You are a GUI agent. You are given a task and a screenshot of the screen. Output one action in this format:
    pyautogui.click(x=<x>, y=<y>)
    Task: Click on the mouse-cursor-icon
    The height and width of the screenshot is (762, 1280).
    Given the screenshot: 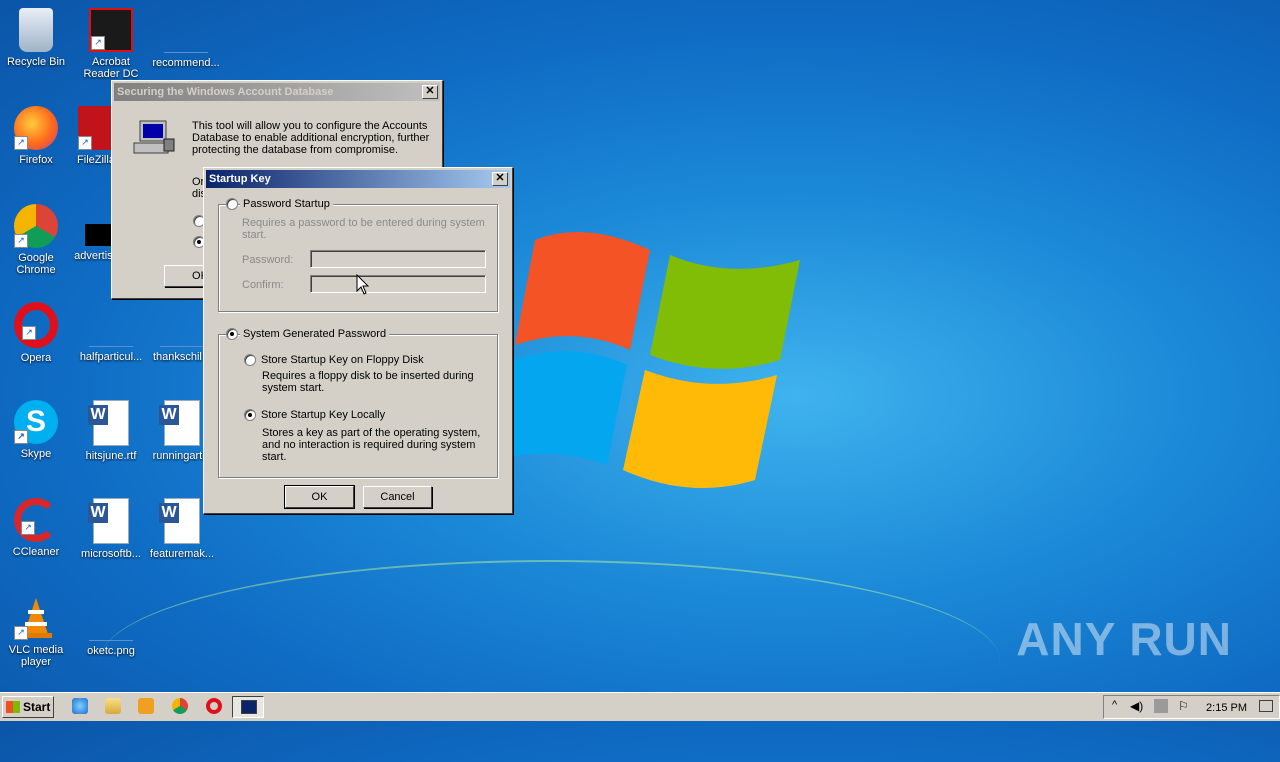 What is the action you would take?
    pyautogui.click(x=363, y=284)
    